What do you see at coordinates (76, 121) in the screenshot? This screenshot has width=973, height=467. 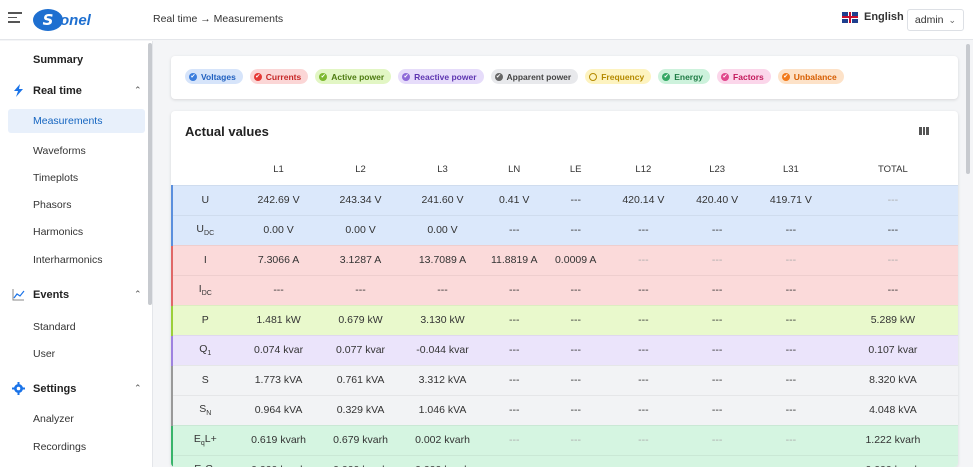 I see `sidebar-item-measurements: Measurements` at bounding box center [76, 121].